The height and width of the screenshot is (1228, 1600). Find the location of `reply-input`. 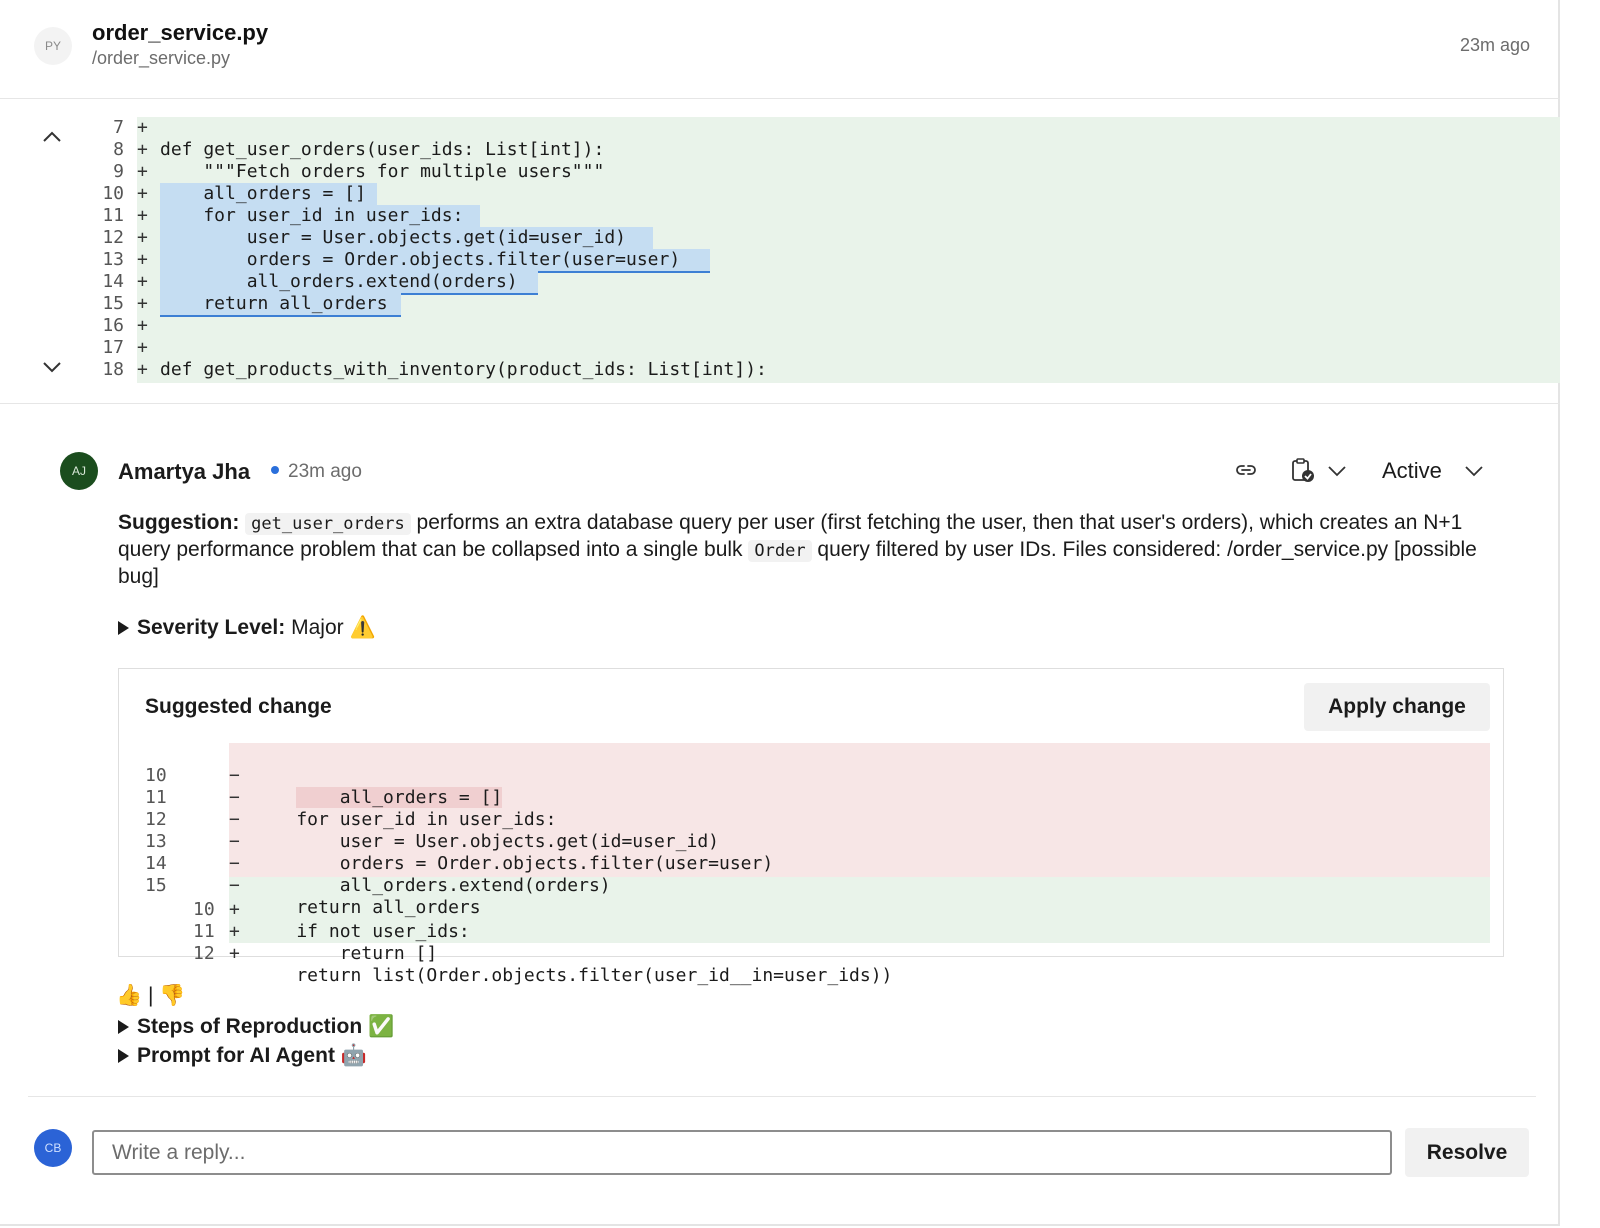

reply-input is located at coordinates (742, 1152).